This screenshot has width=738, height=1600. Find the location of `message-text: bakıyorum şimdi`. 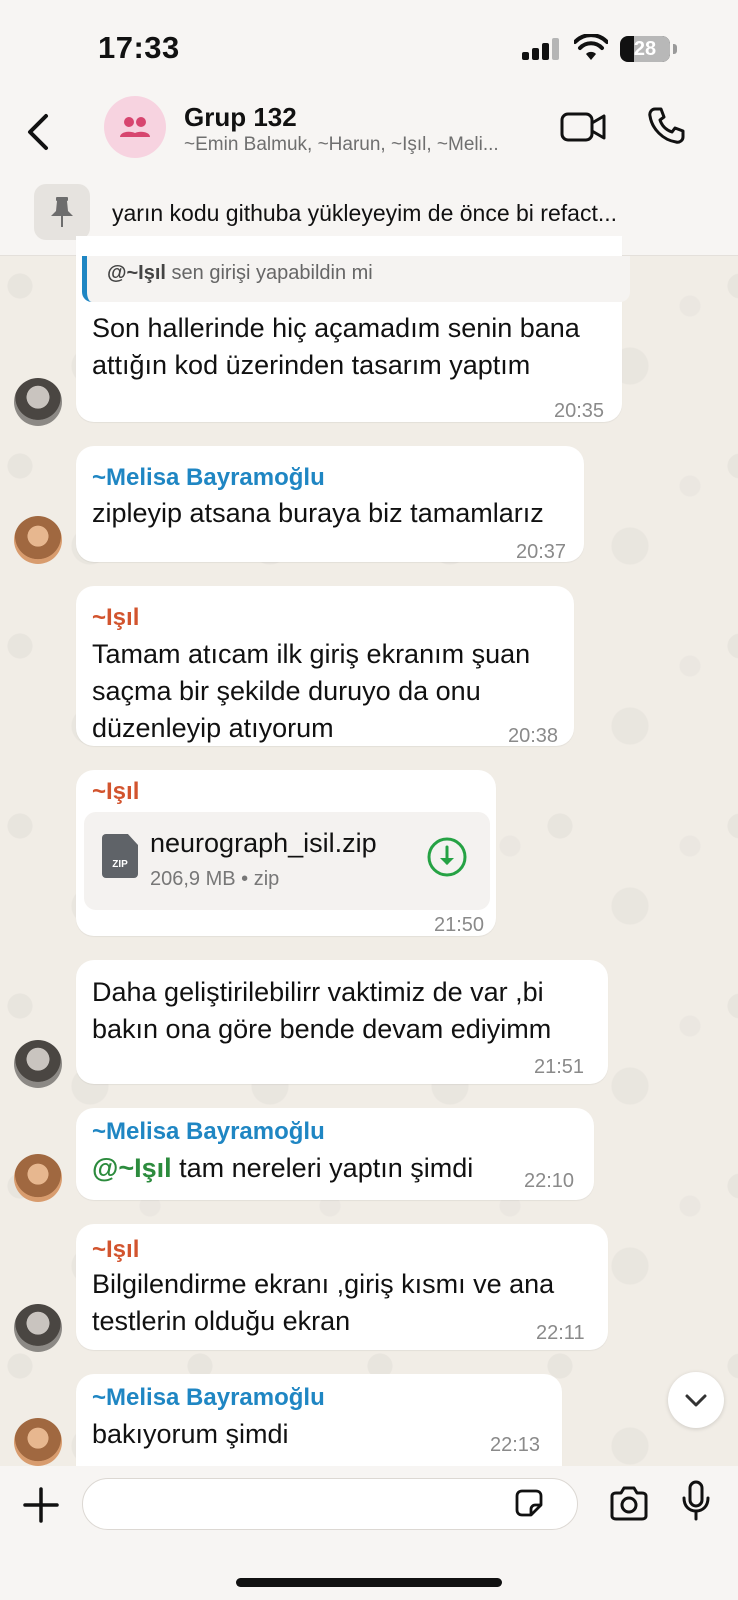

message-text: bakıyorum şimdi is located at coordinates (190, 1434).